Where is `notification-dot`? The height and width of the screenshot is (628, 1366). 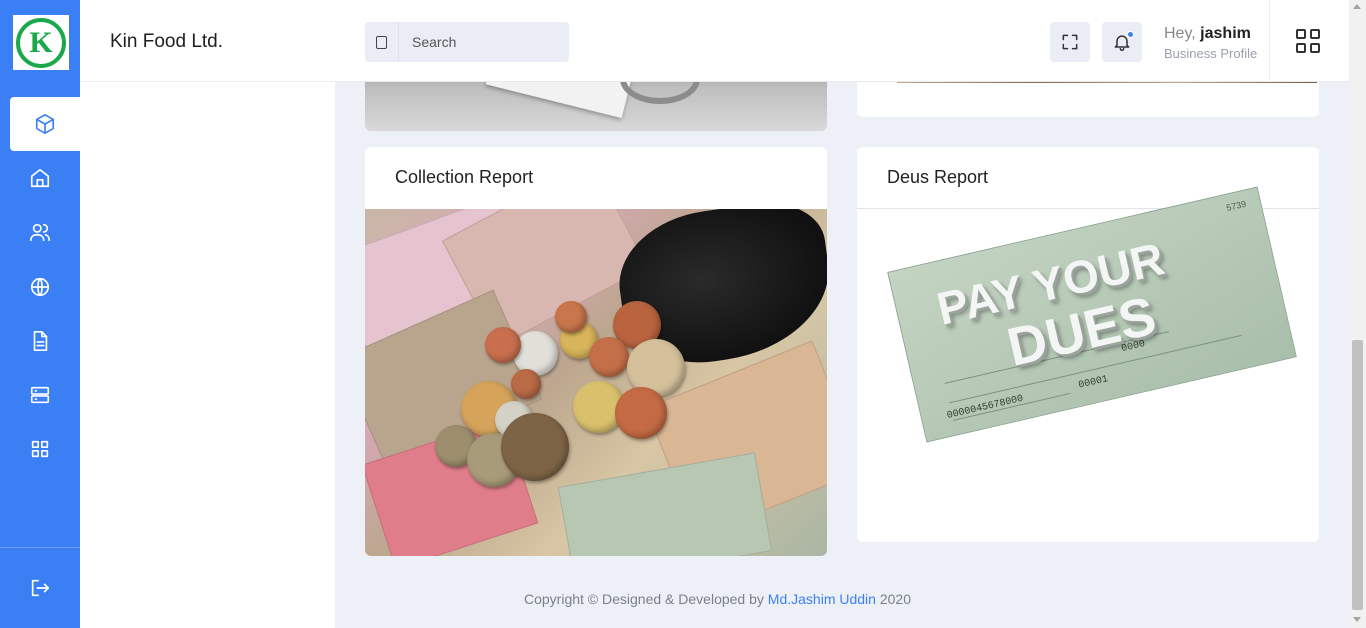 notification-dot is located at coordinates (1130, 34).